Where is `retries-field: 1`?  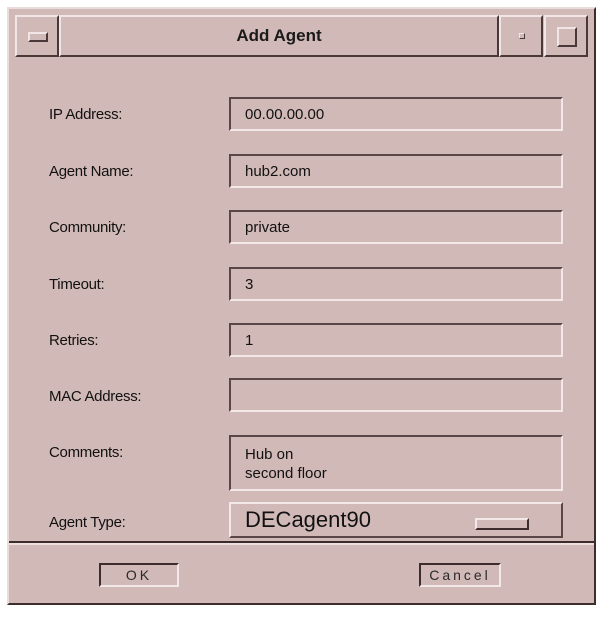
retries-field: 1 is located at coordinates (396, 340).